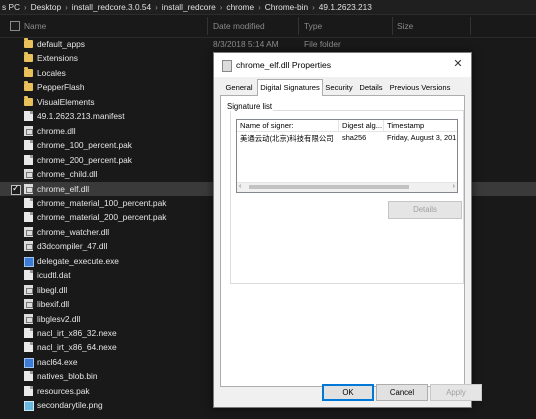 Image resolution: width=536 pixels, height=419 pixels. Describe the element at coordinates (227, 66) in the screenshot. I see `dll-file-icon` at that location.